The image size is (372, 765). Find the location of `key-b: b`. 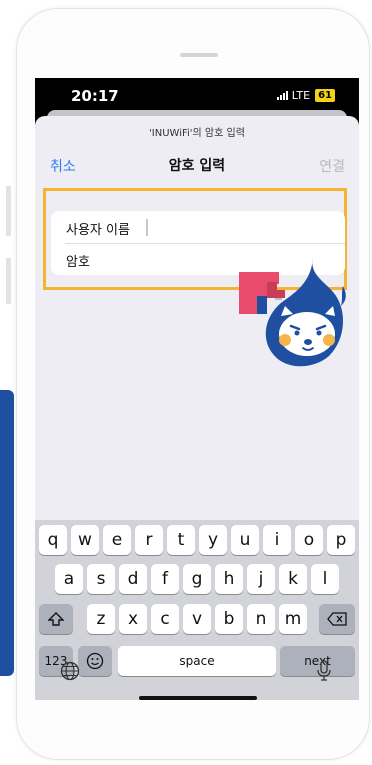

key-b: b is located at coordinates (229, 619).